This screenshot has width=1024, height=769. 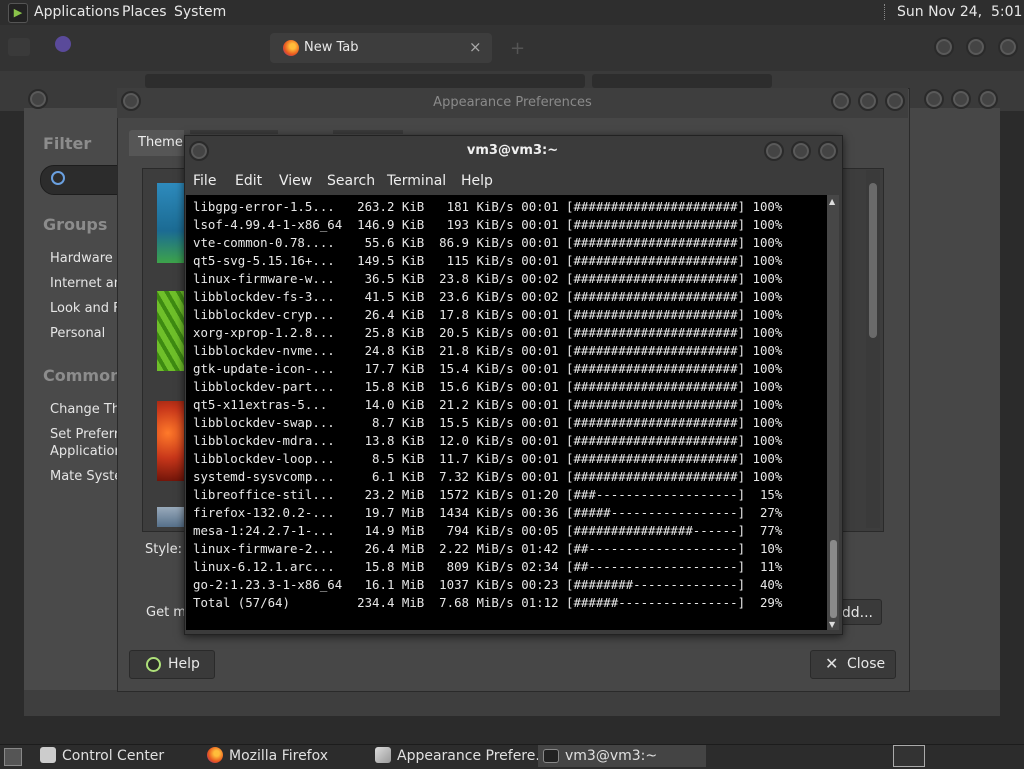 I want to click on cc-menu-icon, so click(x=38, y=99).